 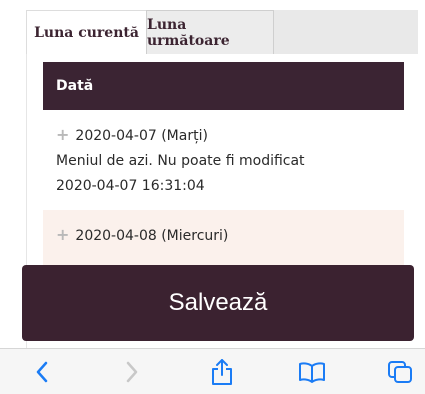 I want to click on share-icon, so click(x=222, y=372).